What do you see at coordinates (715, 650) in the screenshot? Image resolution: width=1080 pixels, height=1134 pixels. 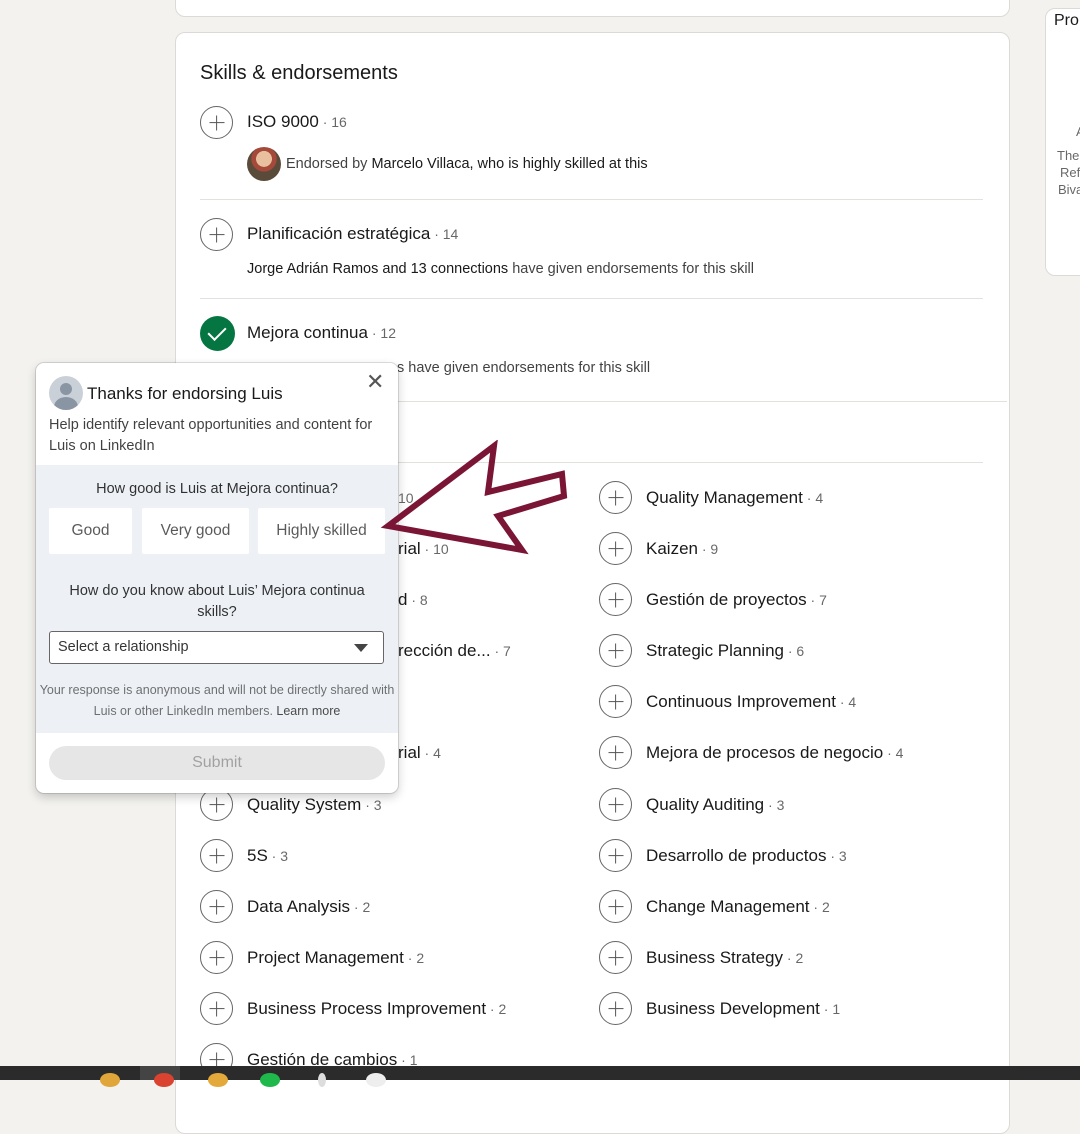 I see `skill-name: Strategic Planning` at bounding box center [715, 650].